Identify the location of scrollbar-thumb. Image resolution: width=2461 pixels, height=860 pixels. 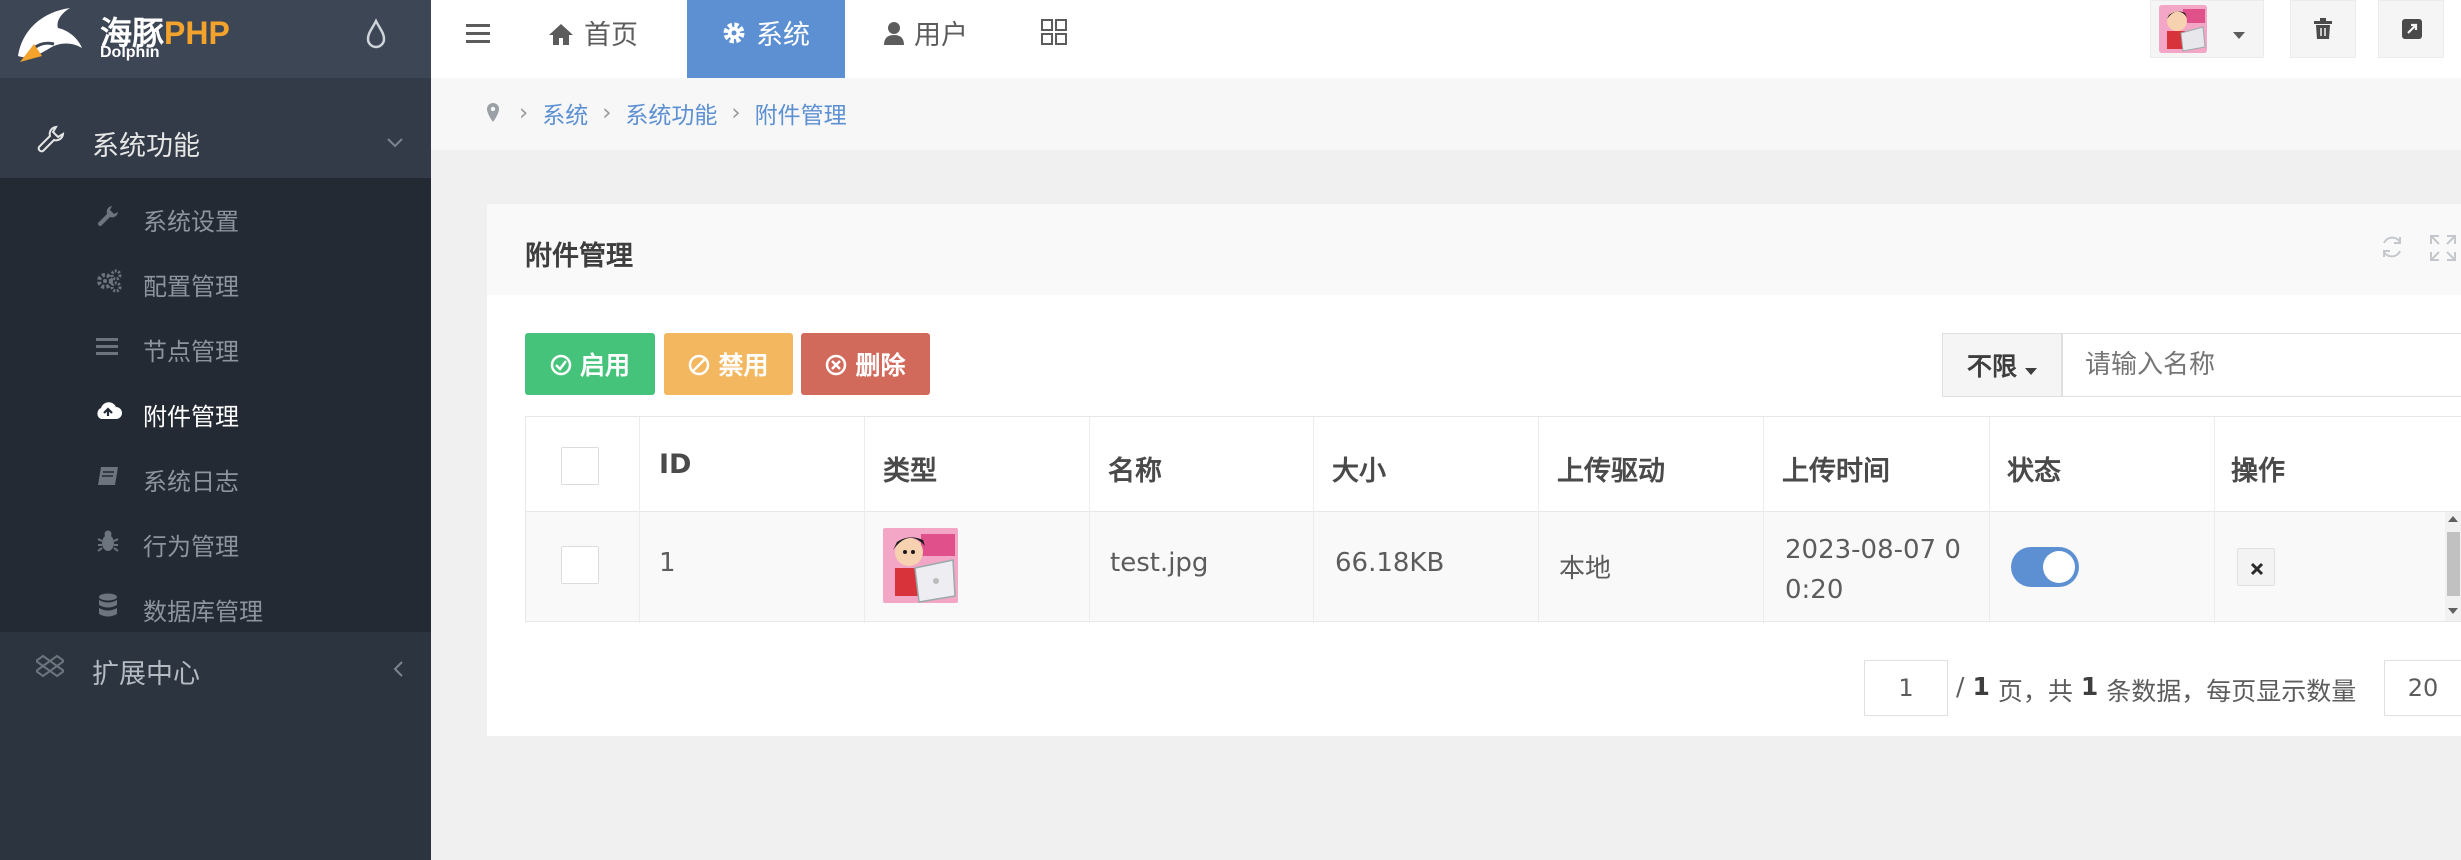
(2453, 564).